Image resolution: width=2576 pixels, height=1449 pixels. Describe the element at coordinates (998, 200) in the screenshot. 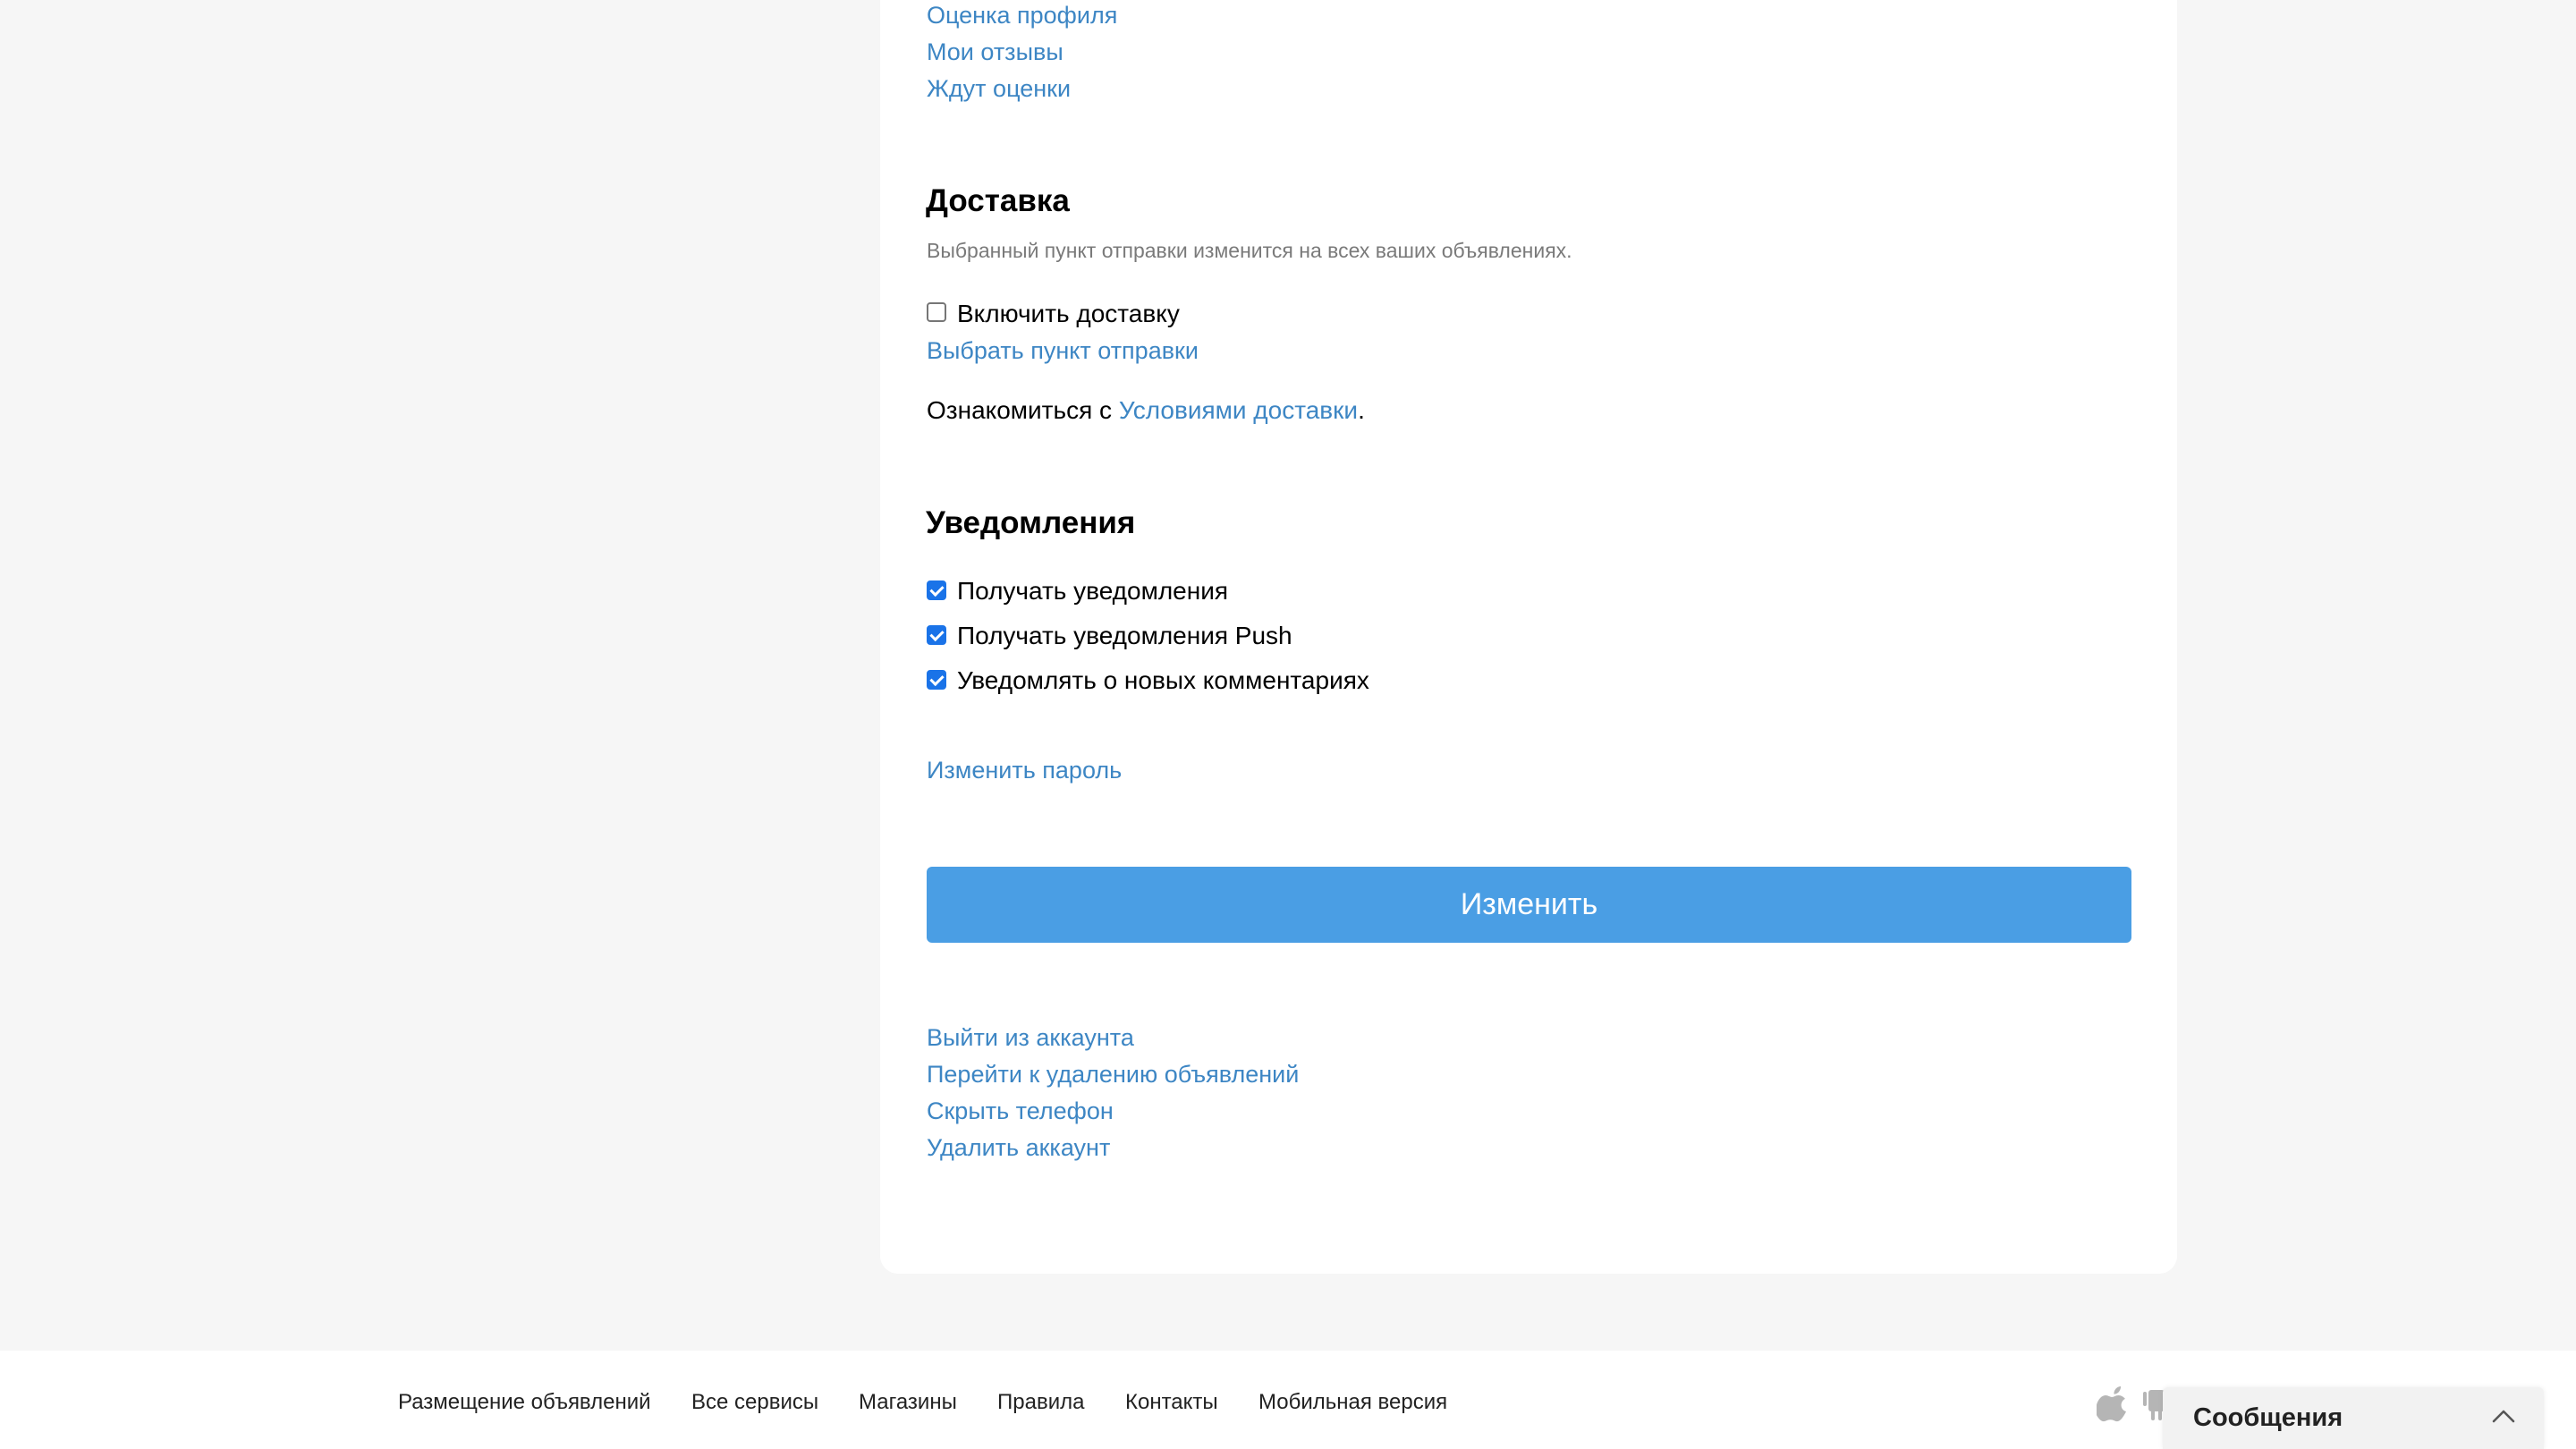

I see `delivery-heading: Доставка` at that location.